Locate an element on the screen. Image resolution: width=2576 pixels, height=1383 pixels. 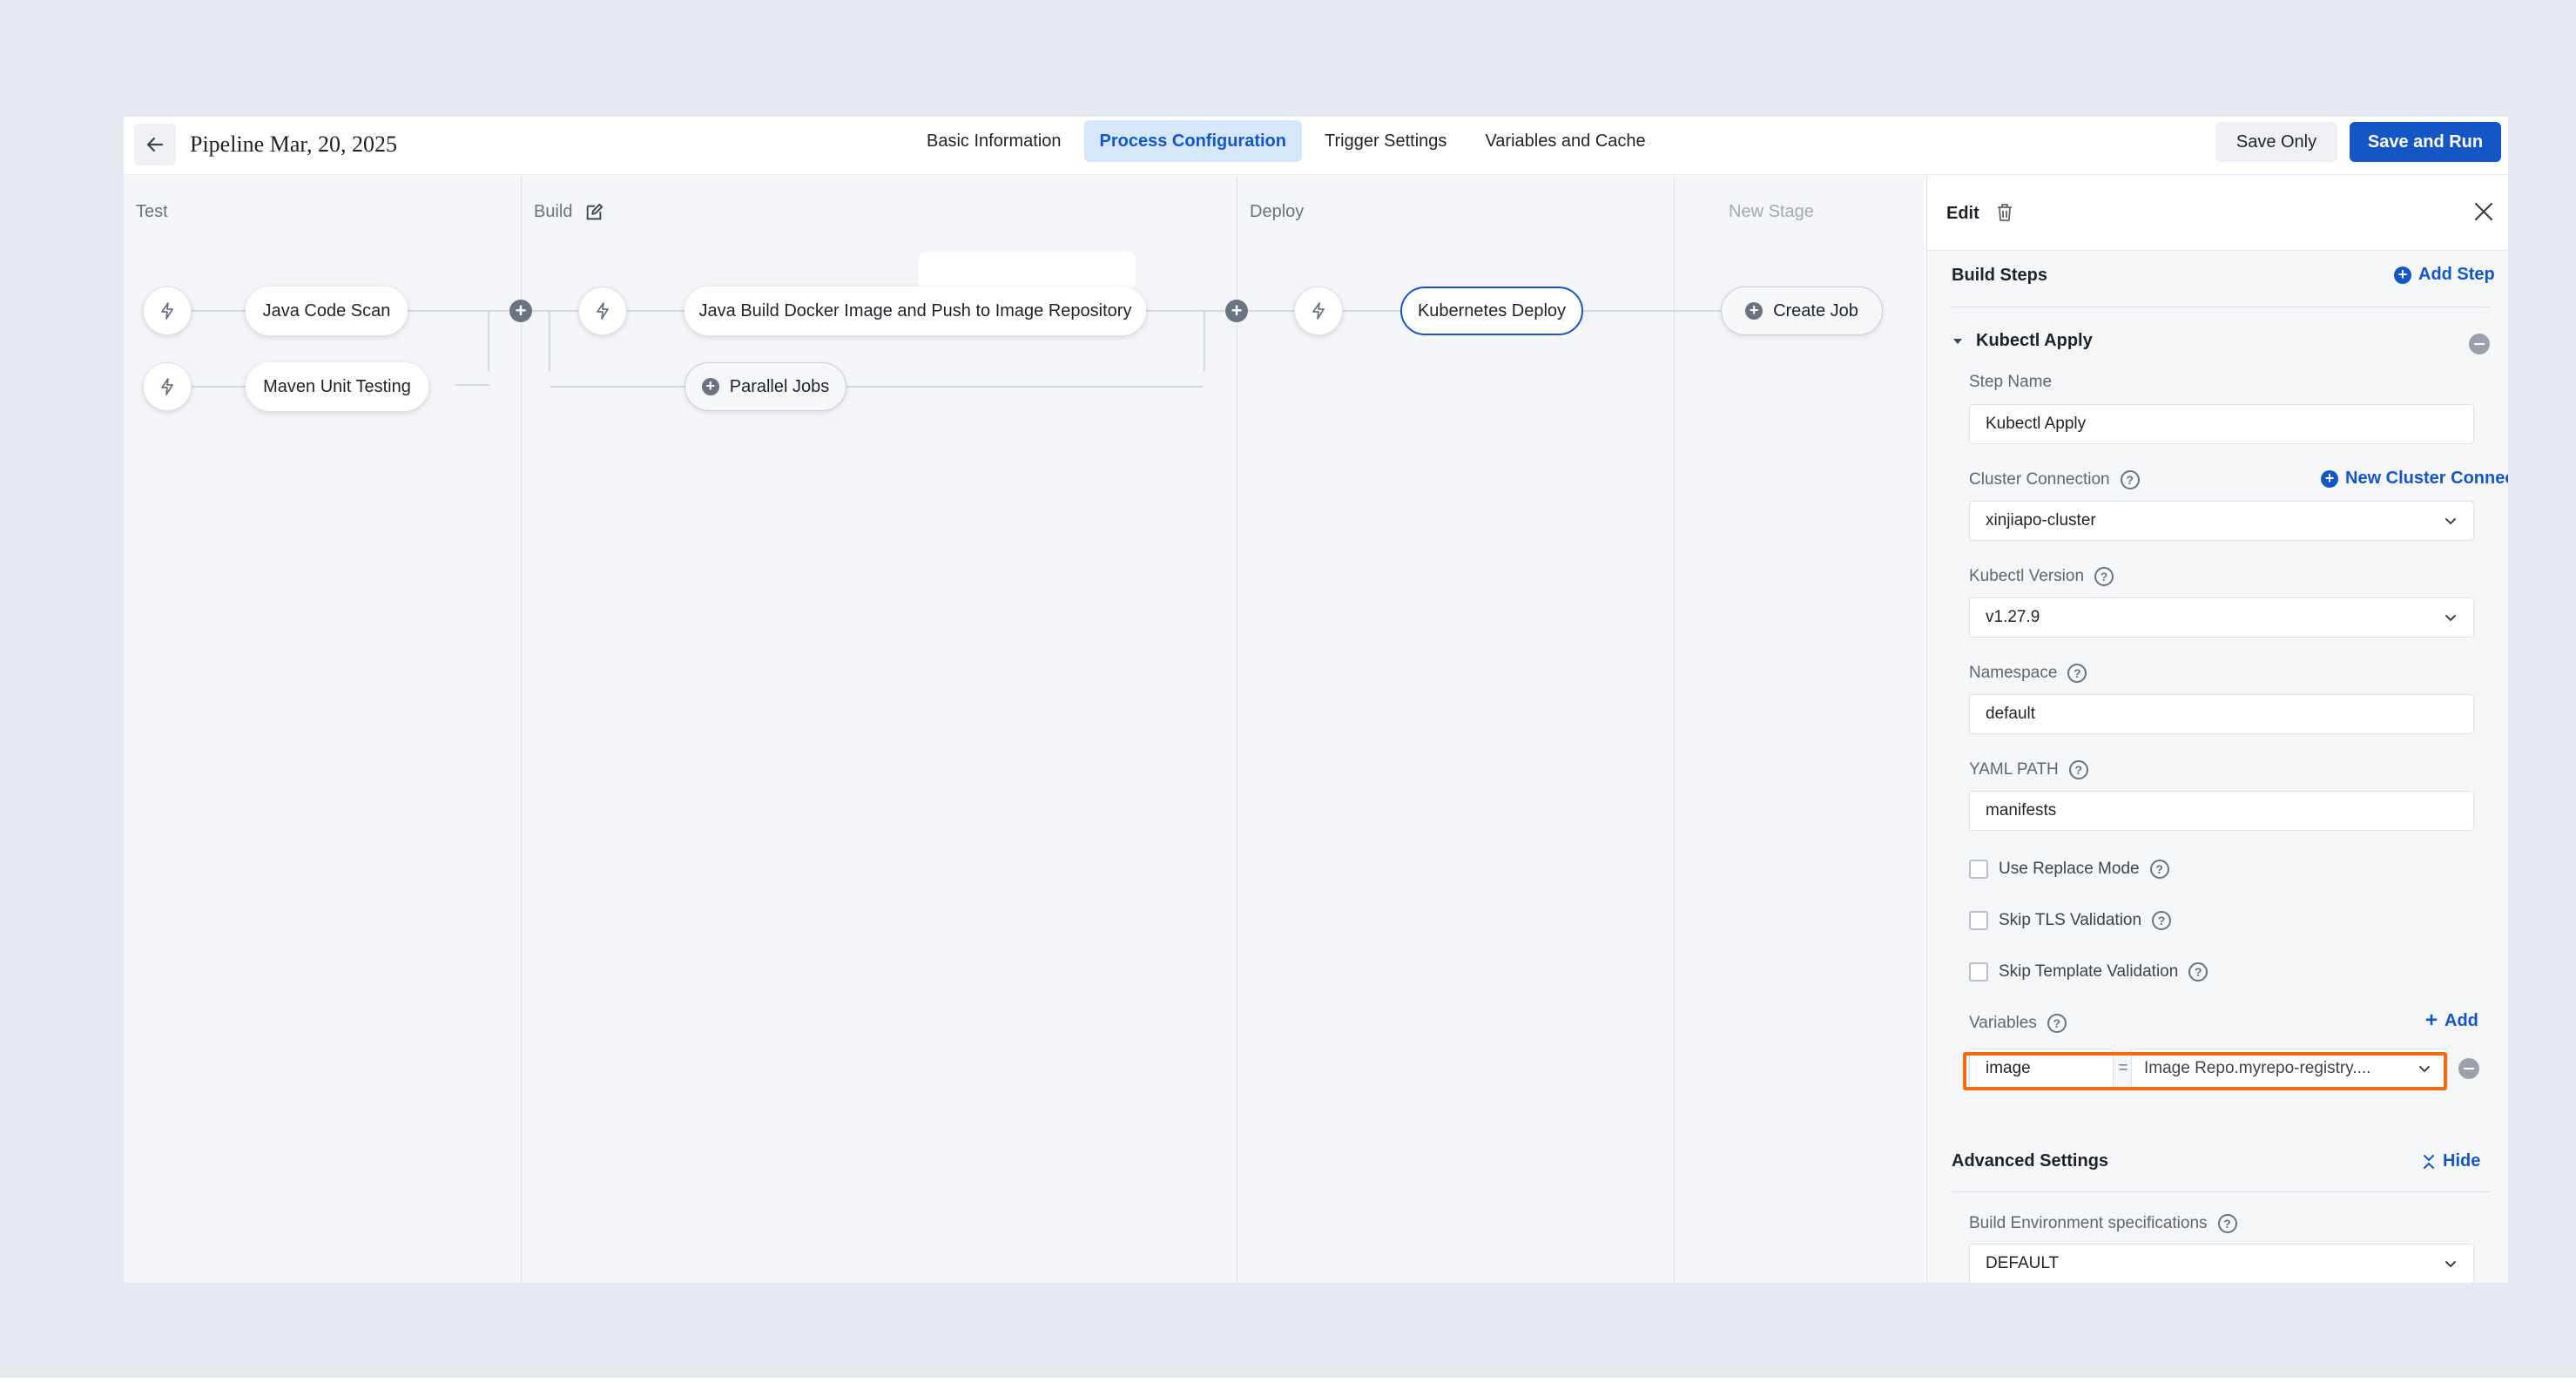
new-cluster-connection-button: + New Cluster Connection is located at coordinates (2414, 479).